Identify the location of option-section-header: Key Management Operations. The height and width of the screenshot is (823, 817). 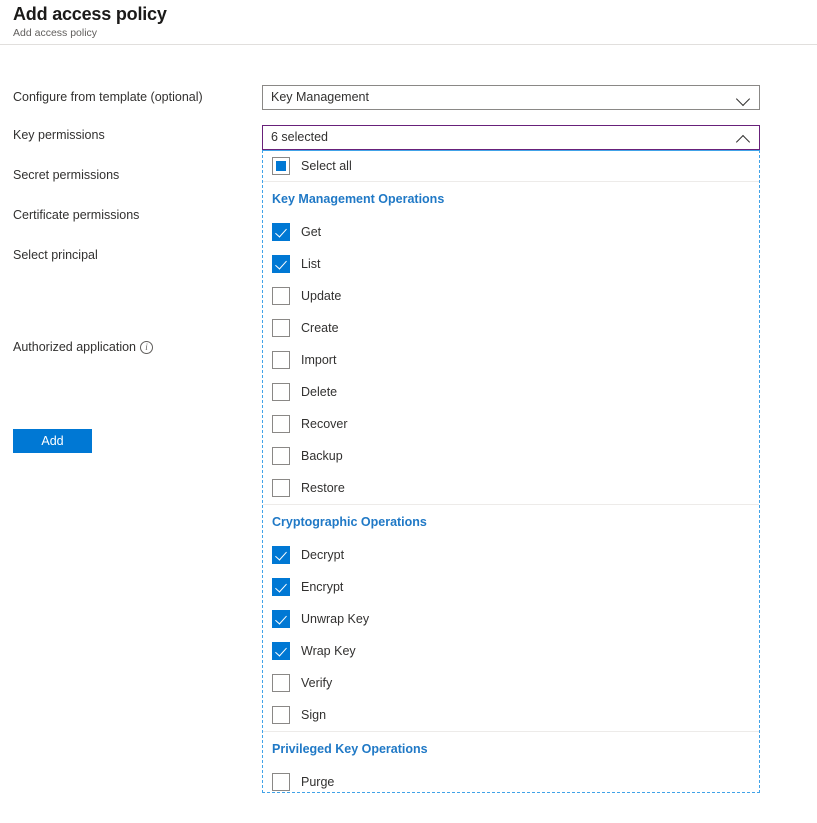
(358, 199).